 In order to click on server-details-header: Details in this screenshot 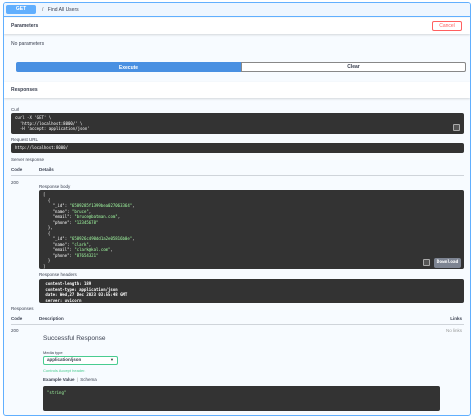, I will do `click(46, 169)`.